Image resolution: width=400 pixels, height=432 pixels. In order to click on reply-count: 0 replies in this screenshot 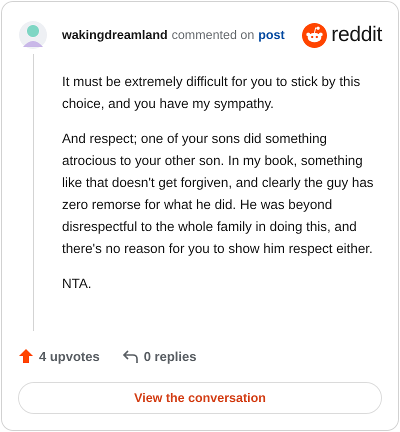, I will do `click(170, 356)`.